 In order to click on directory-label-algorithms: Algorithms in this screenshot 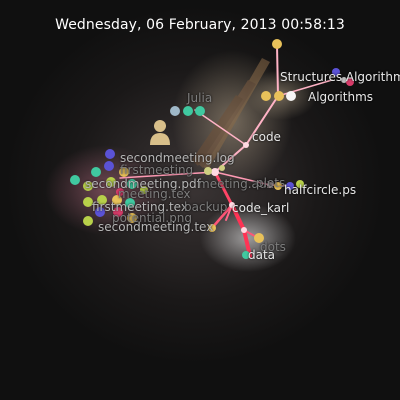, I will do `click(340, 97)`.